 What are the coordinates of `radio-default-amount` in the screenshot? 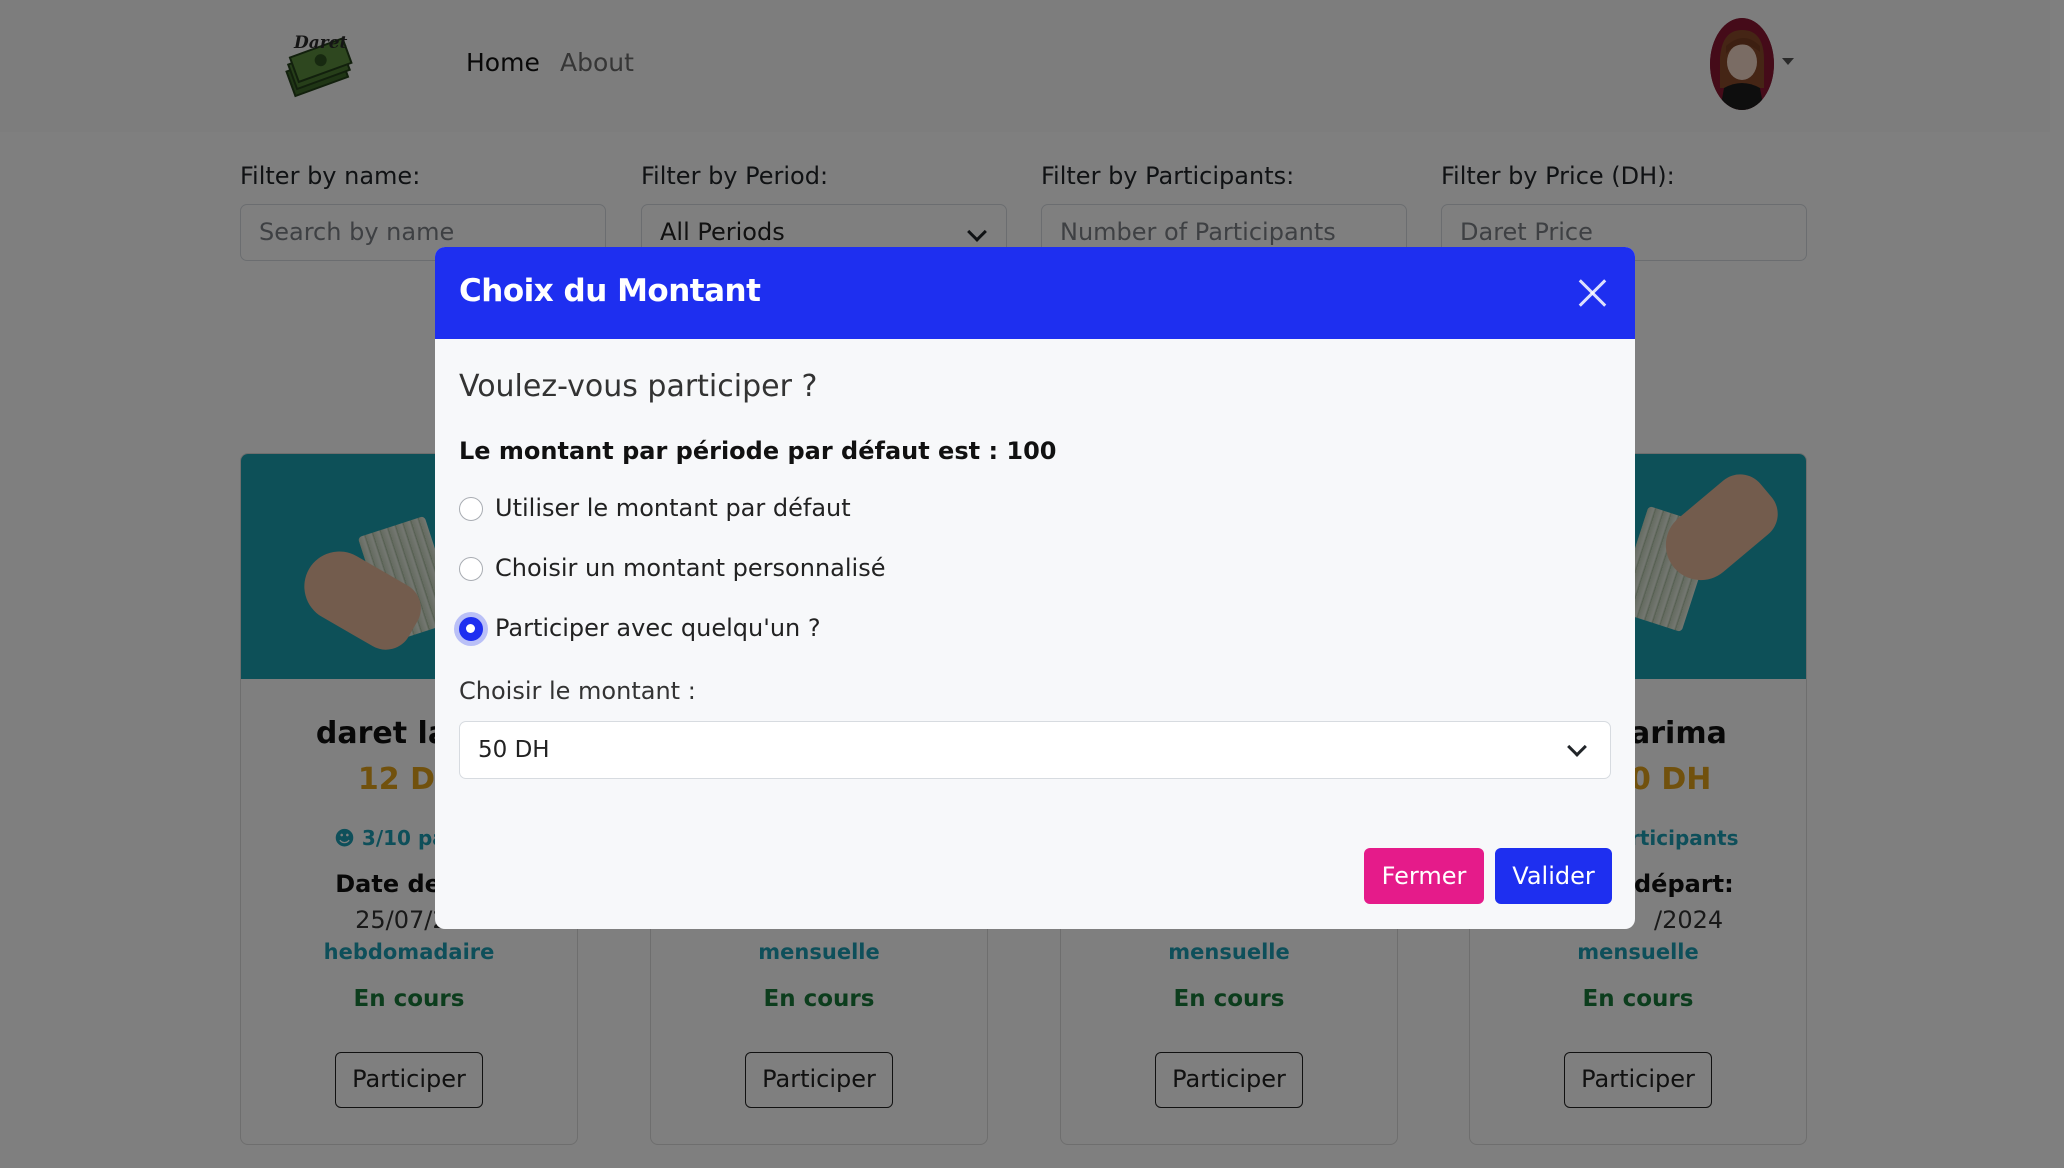 It's located at (471, 509).